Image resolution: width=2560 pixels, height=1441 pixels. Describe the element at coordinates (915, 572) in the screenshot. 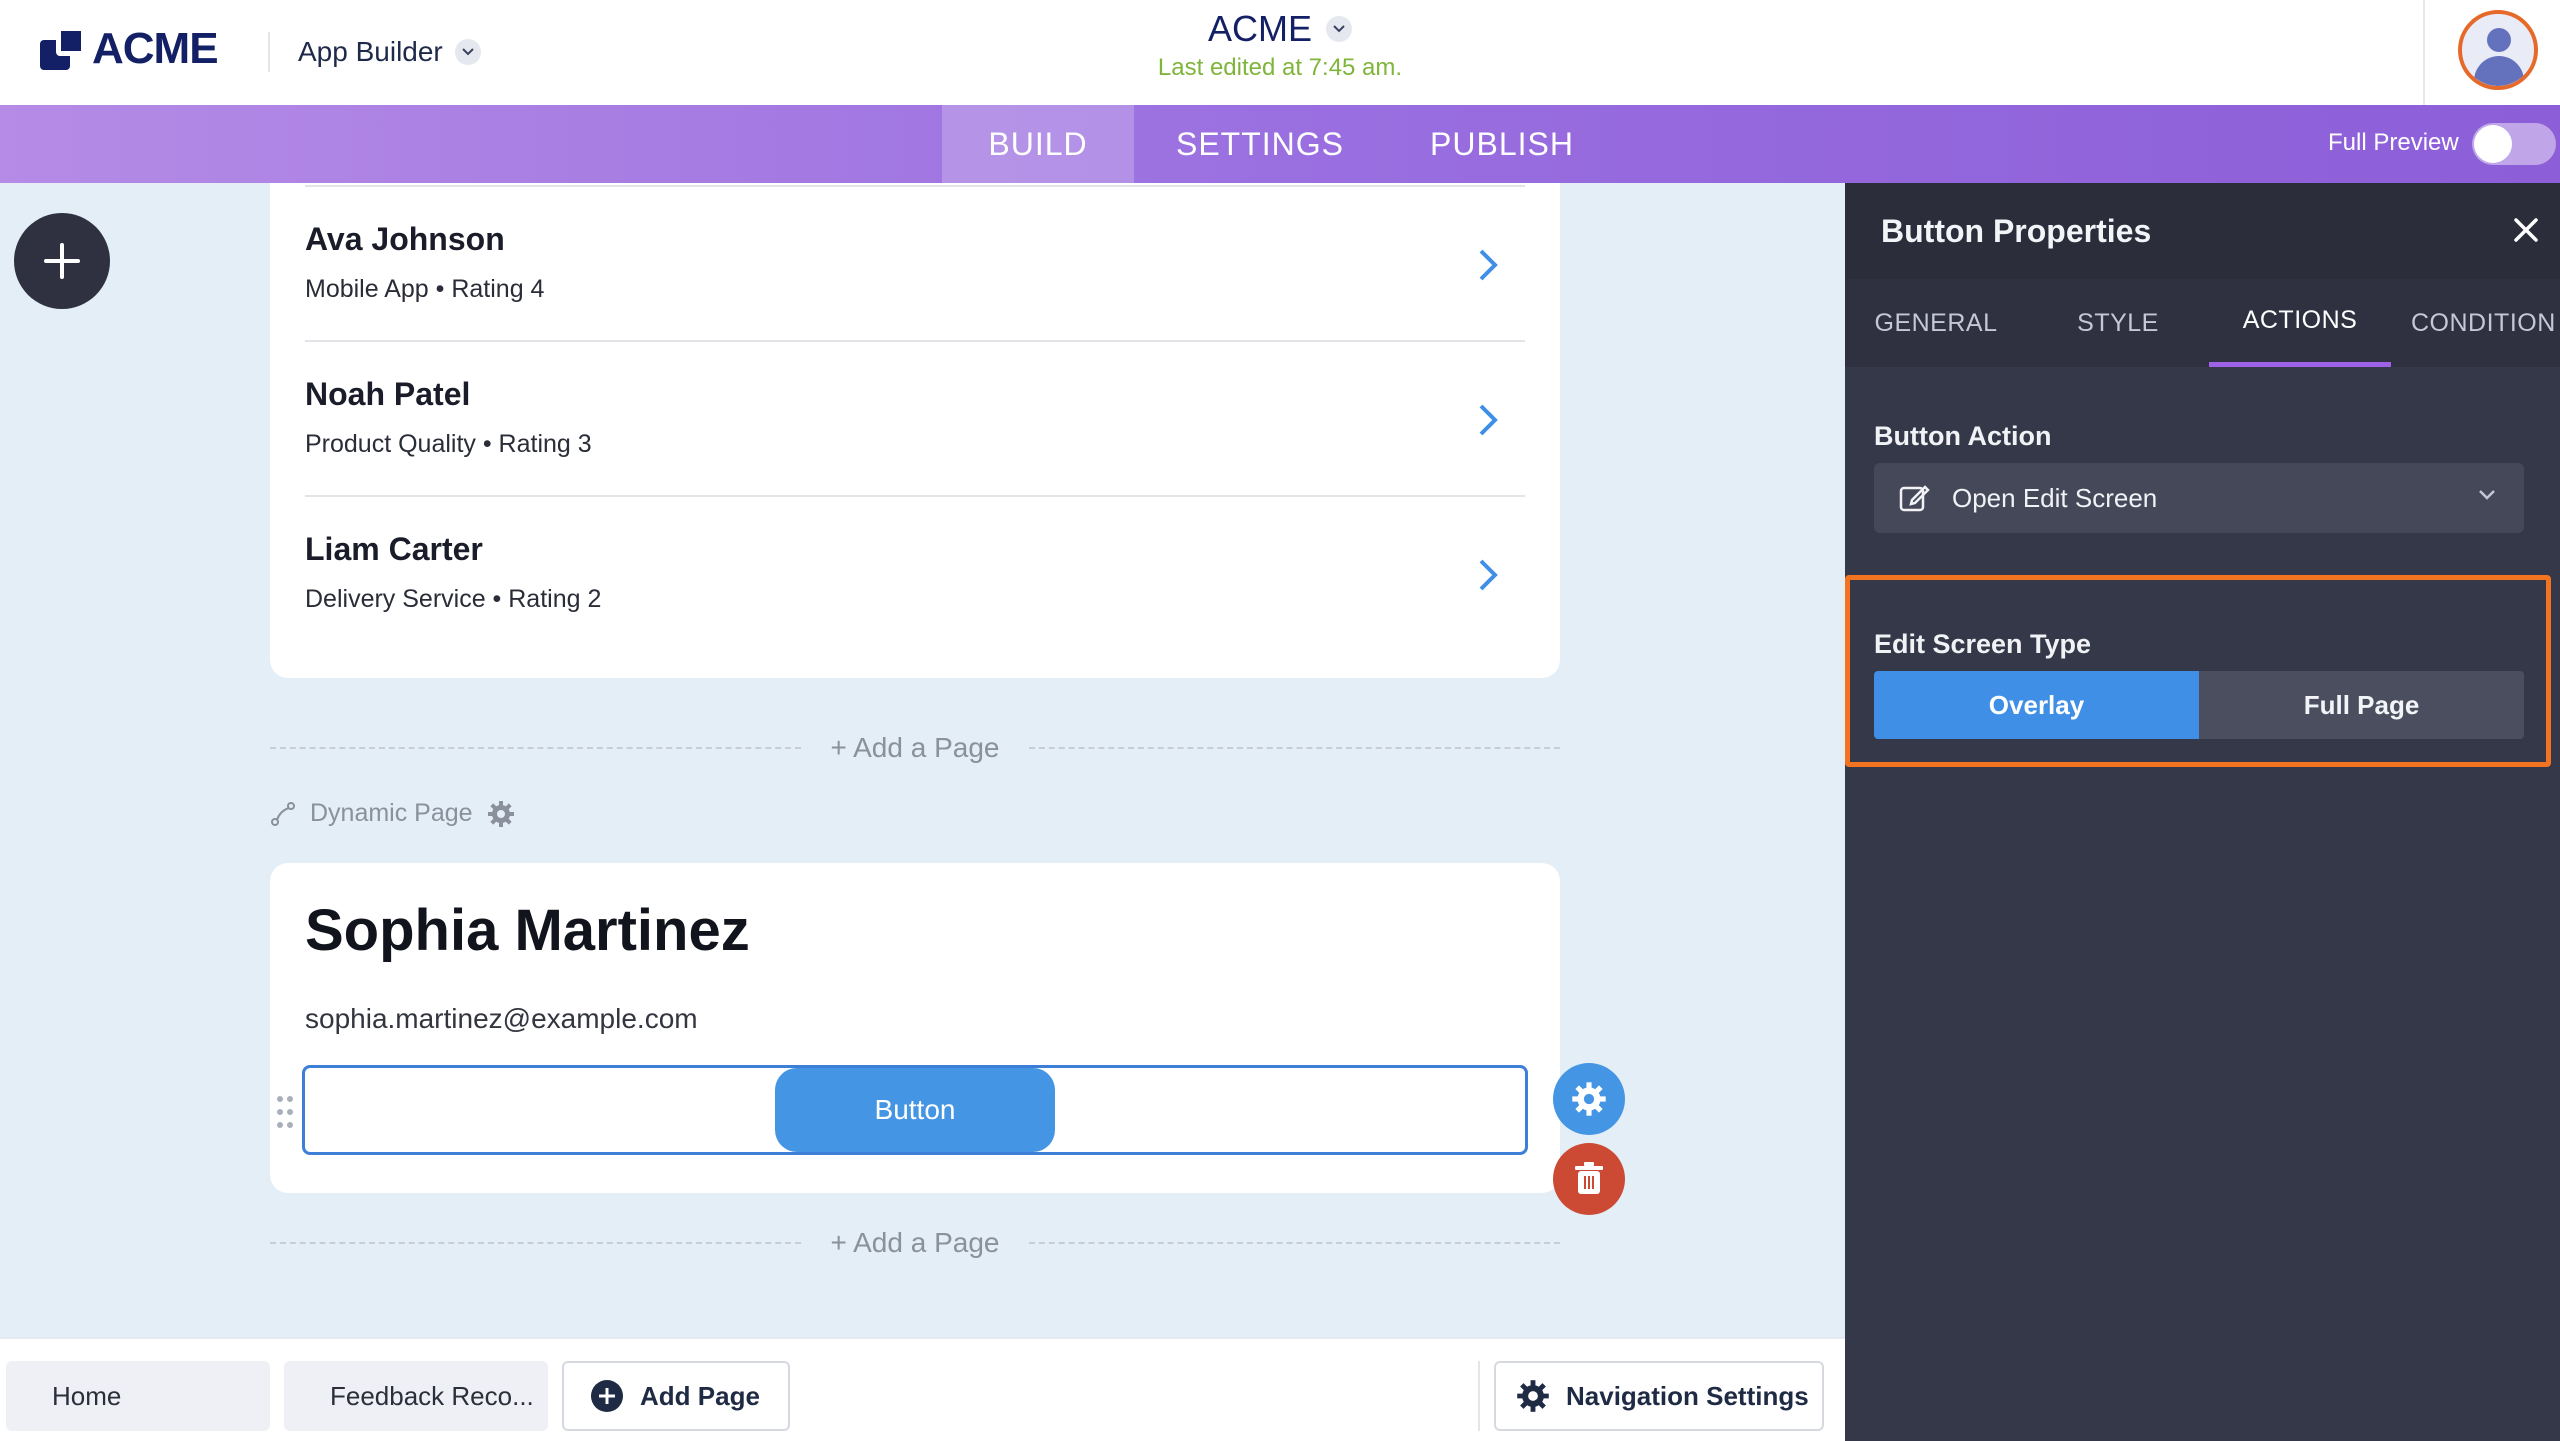

I see `list-item: Liam Carter Delivery Service • Rating 2` at that location.